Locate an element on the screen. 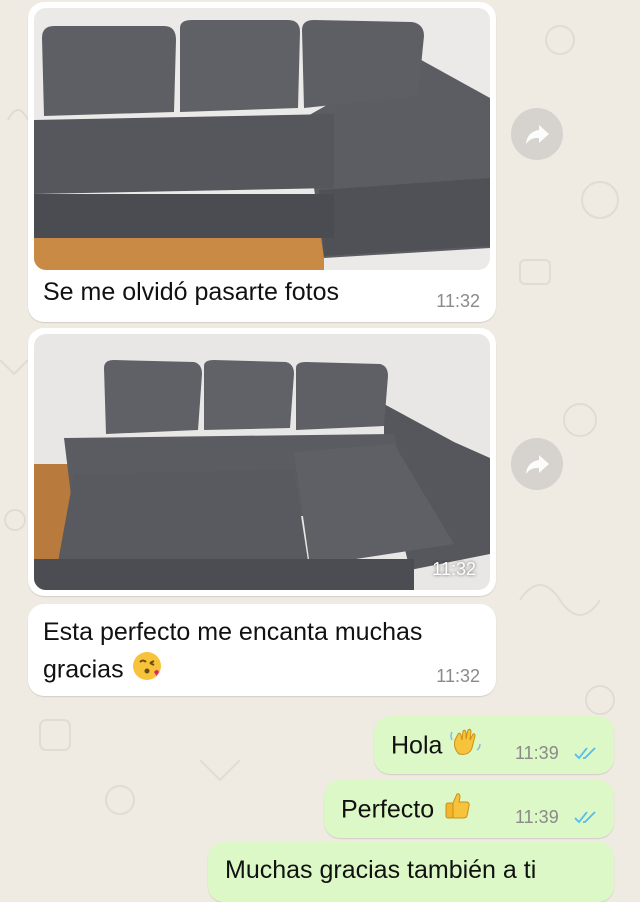  waving-hand-emoji is located at coordinates (465, 747).